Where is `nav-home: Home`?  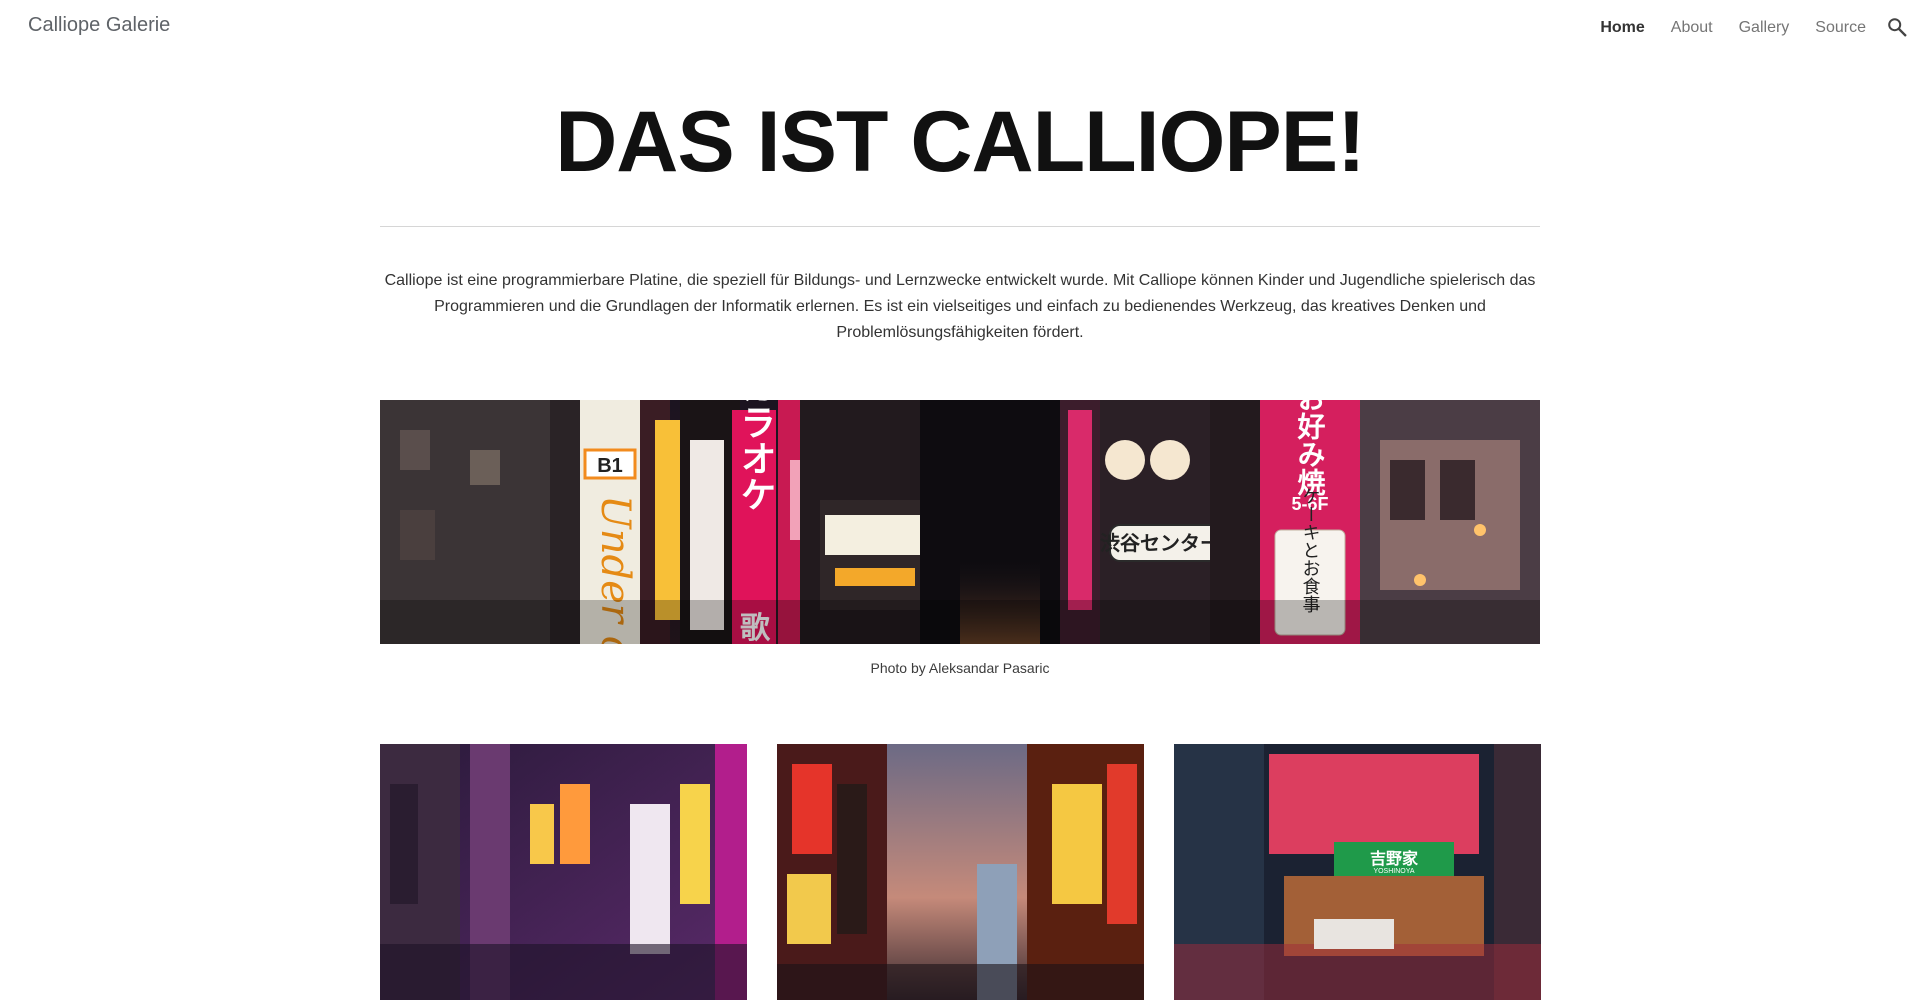
nav-home: Home is located at coordinates (1622, 28).